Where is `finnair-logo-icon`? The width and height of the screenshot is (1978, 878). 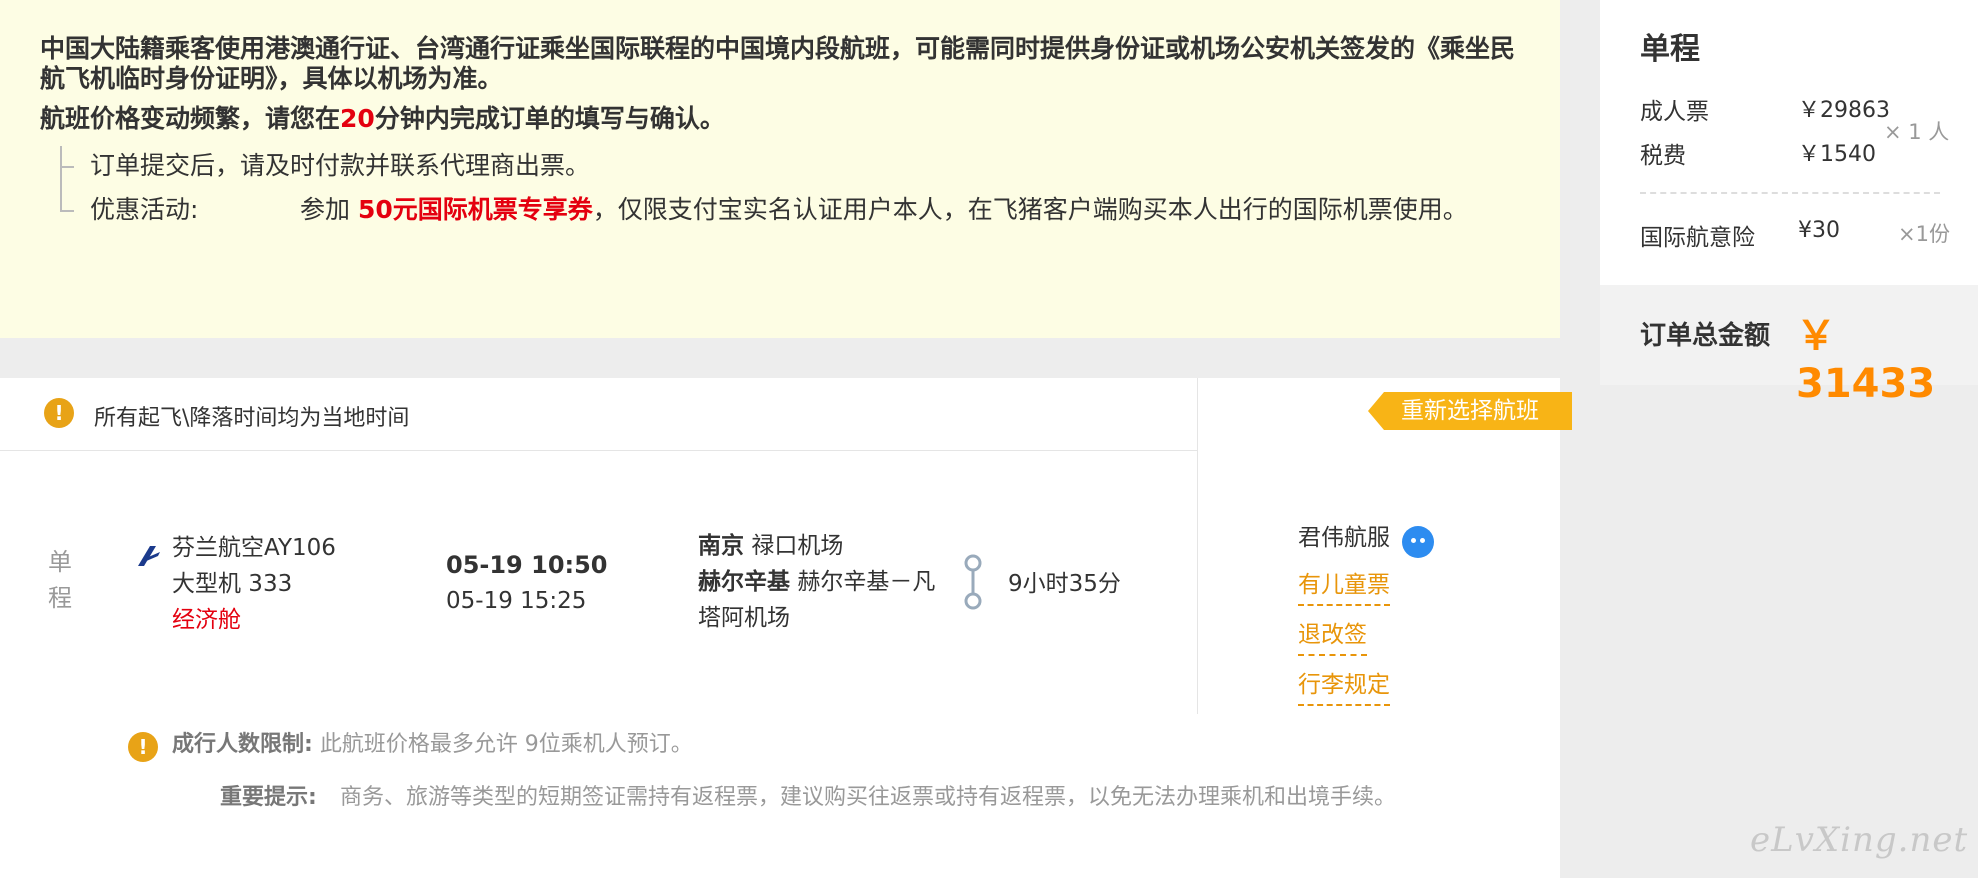 finnair-logo-icon is located at coordinates (149, 556).